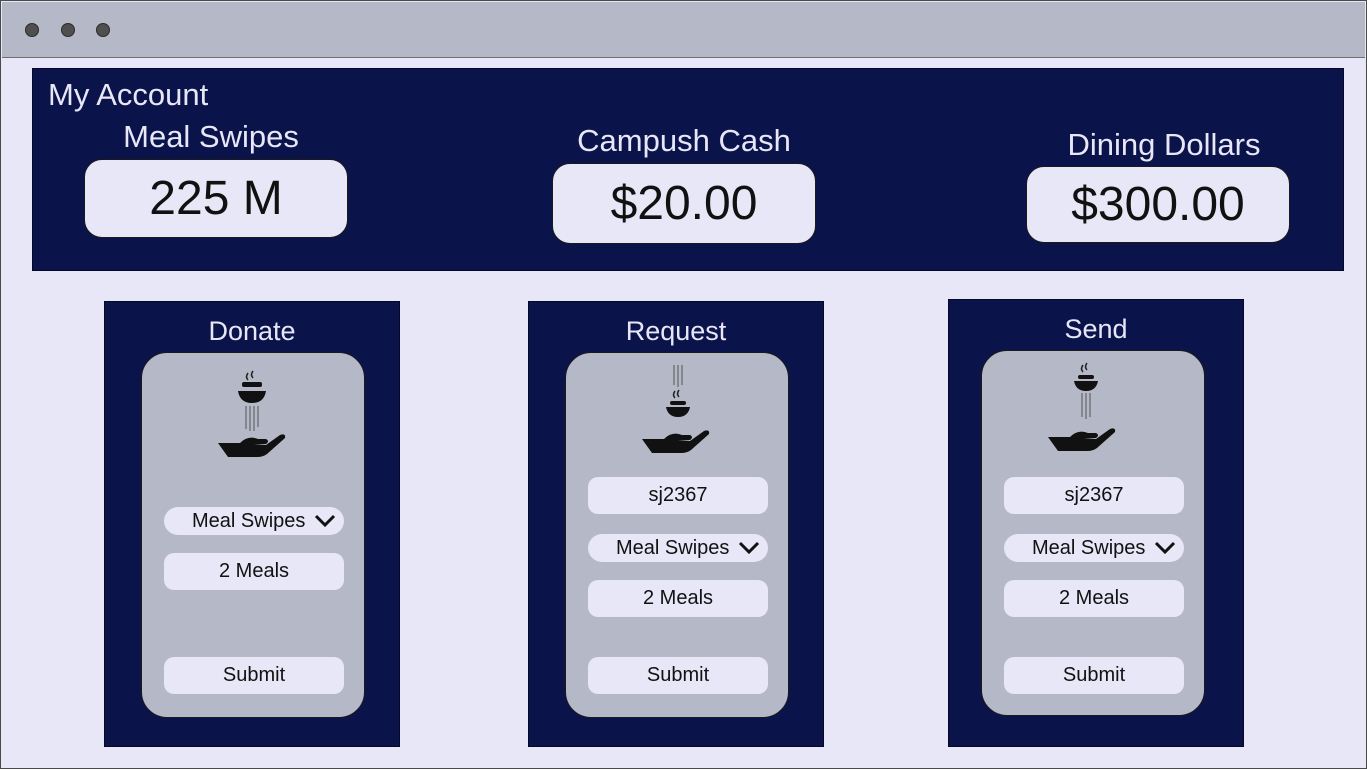 This screenshot has width=1367, height=769. I want to click on send-amount-field: 2 Meals, so click(1094, 598).